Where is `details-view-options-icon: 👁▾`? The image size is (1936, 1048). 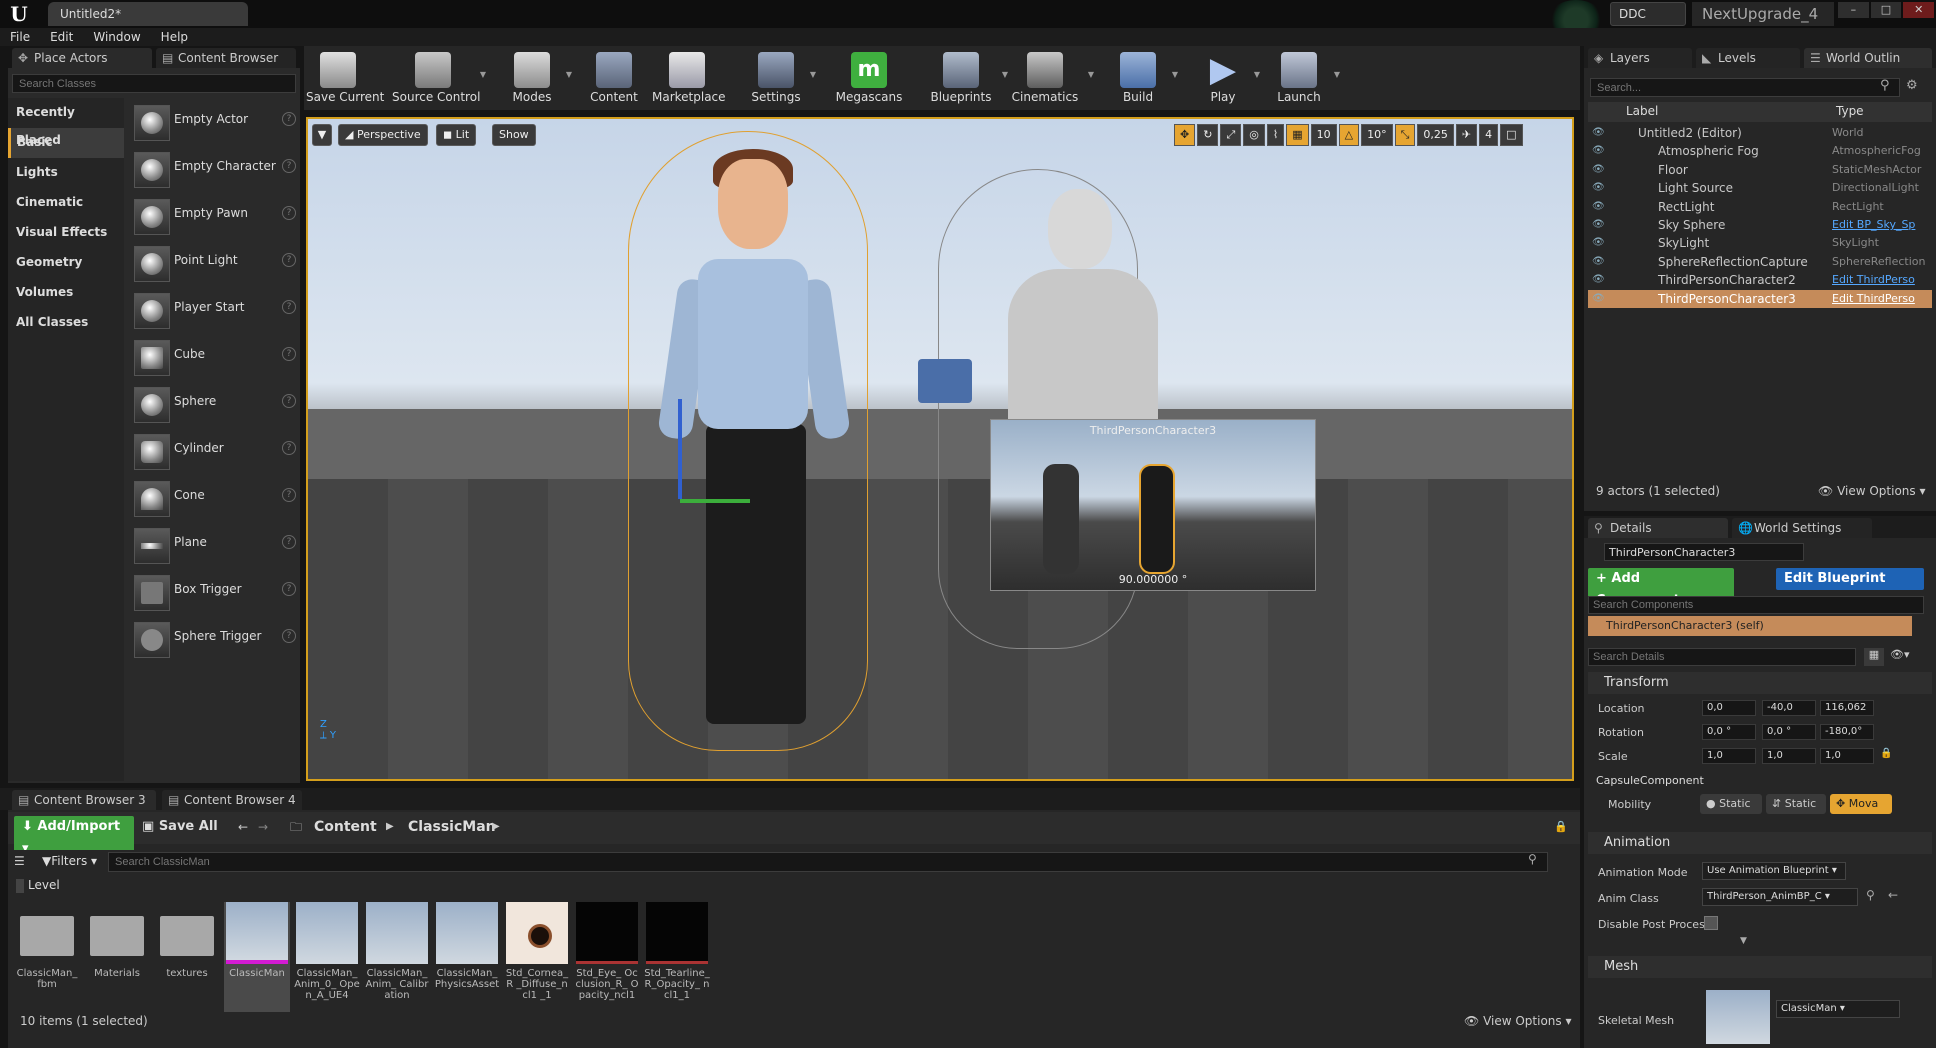 details-view-options-icon: 👁▾ is located at coordinates (1905, 657).